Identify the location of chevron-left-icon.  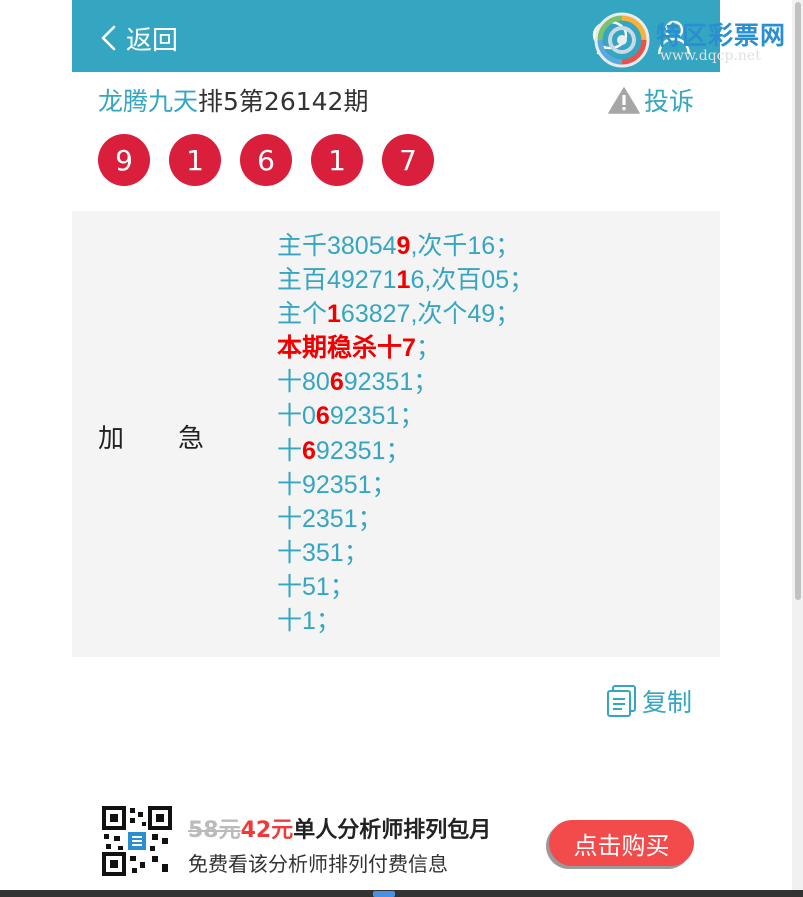
(108, 38).